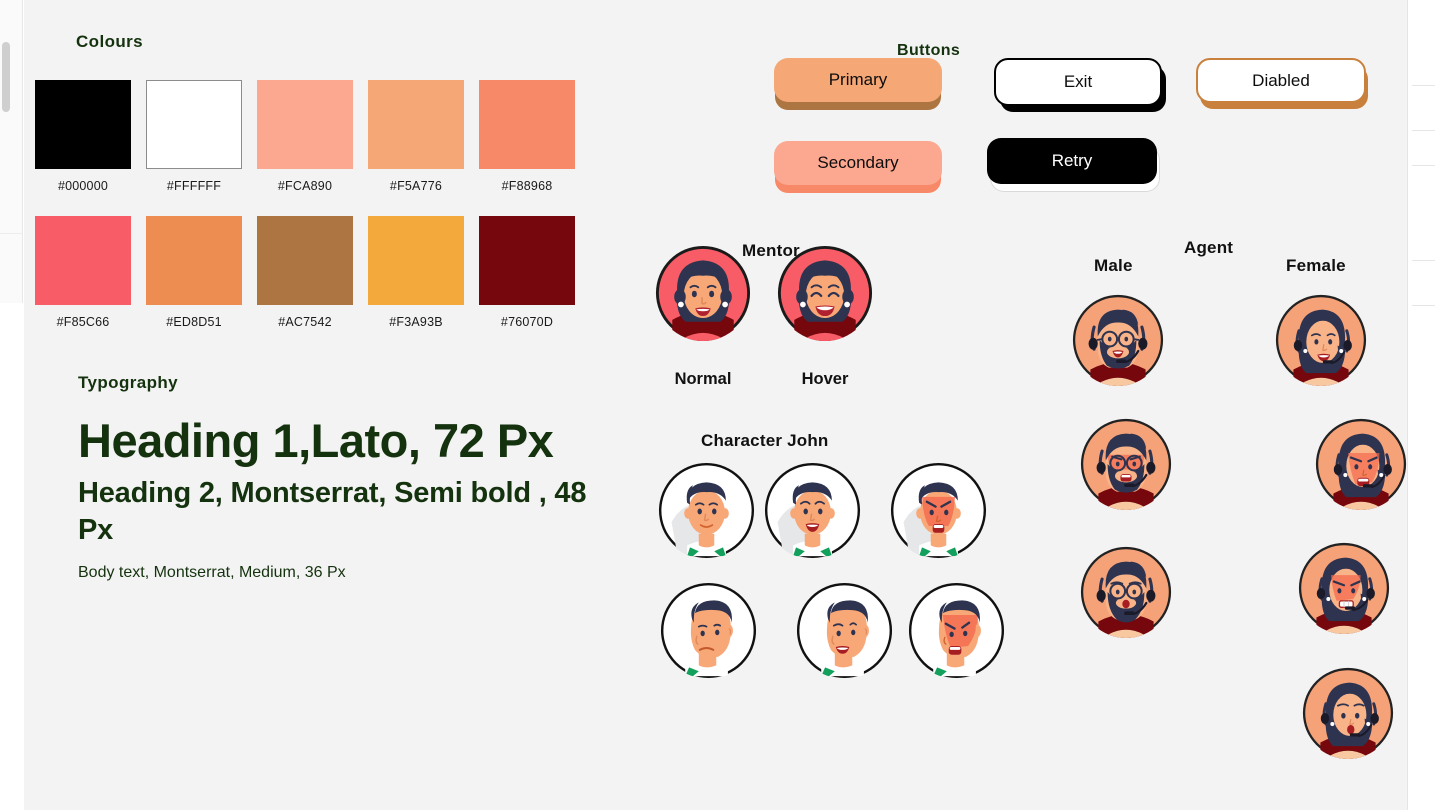 The height and width of the screenshot is (810, 1435). I want to click on agent-male-happy-illustration, so click(1118, 340).